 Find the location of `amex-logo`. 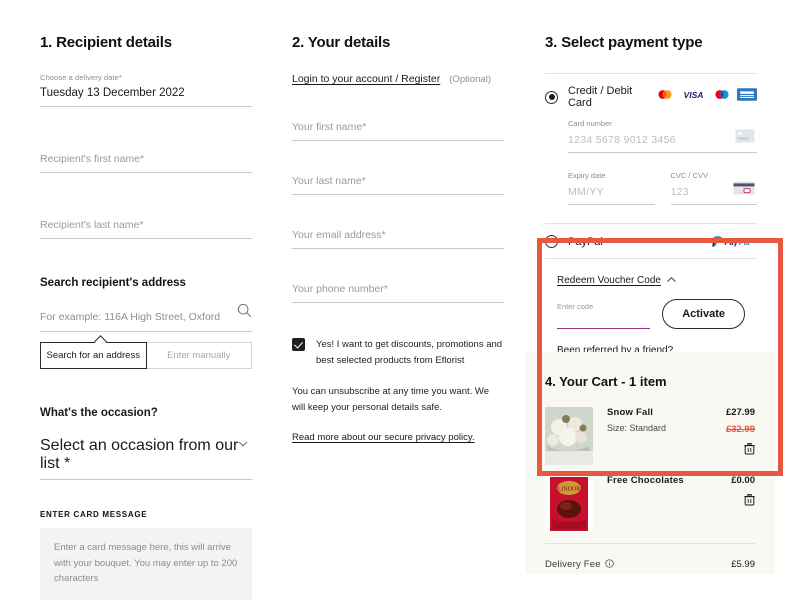

amex-logo is located at coordinates (747, 97).